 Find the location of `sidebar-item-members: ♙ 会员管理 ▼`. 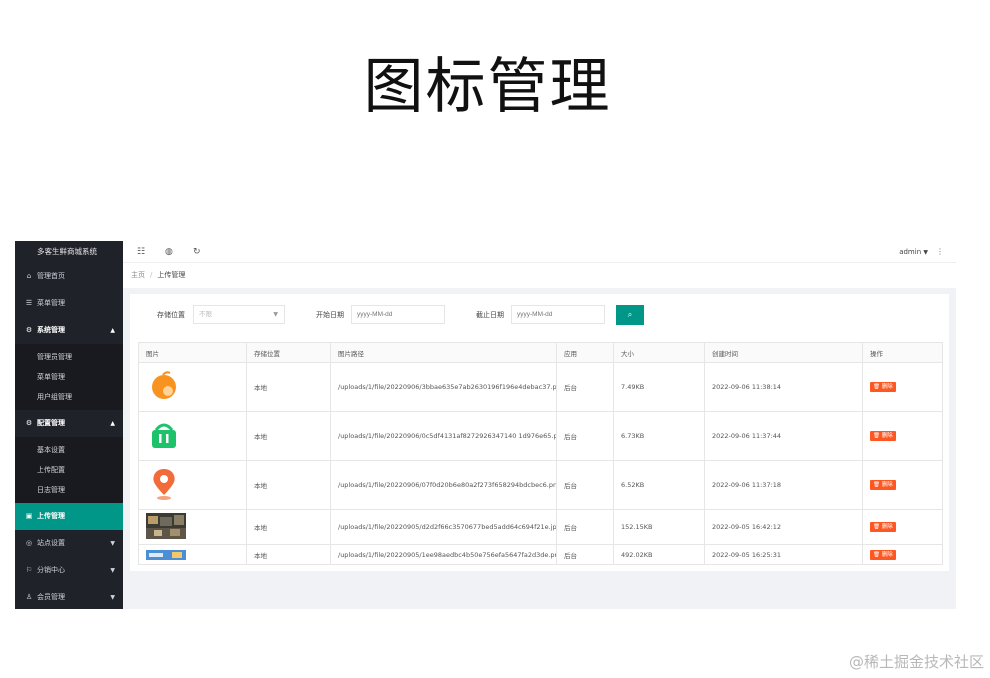

sidebar-item-members: ♙ 会员管理 ▼ is located at coordinates (69, 596).